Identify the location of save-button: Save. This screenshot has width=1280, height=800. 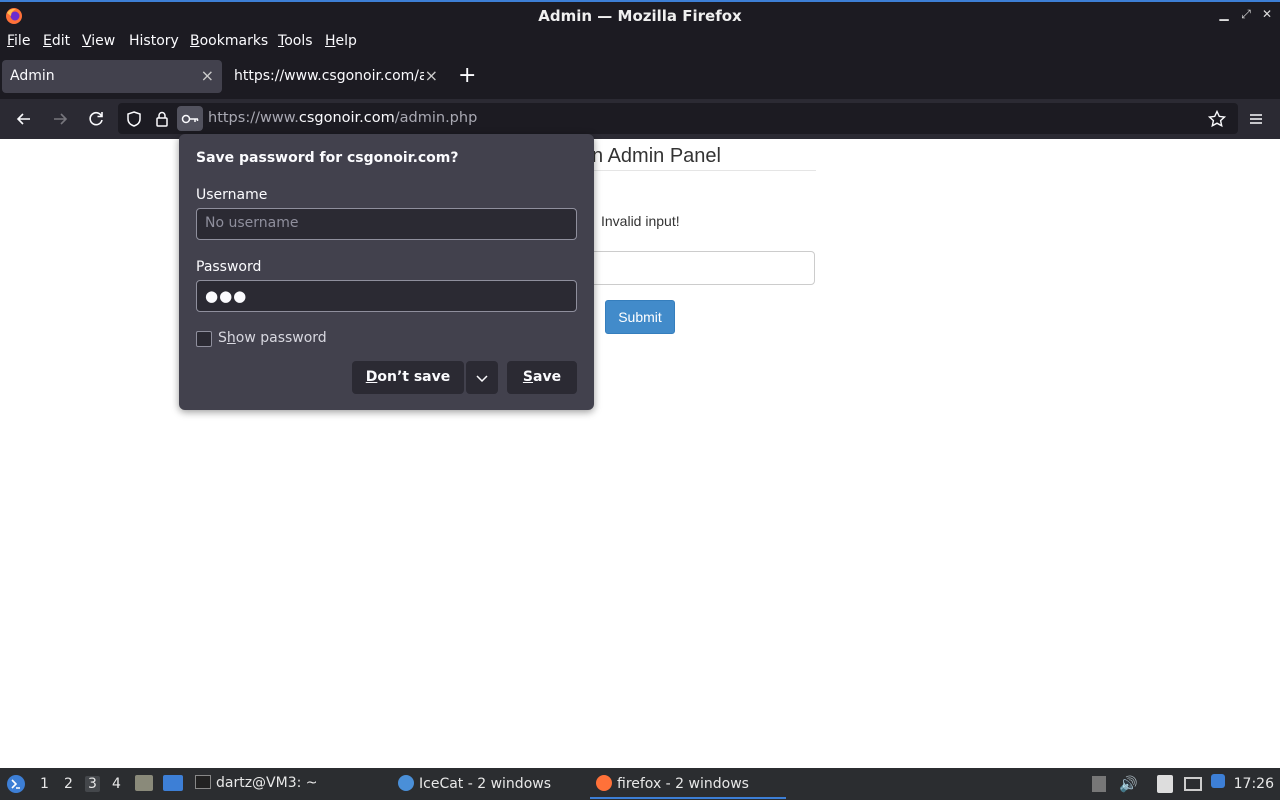
(542, 377).